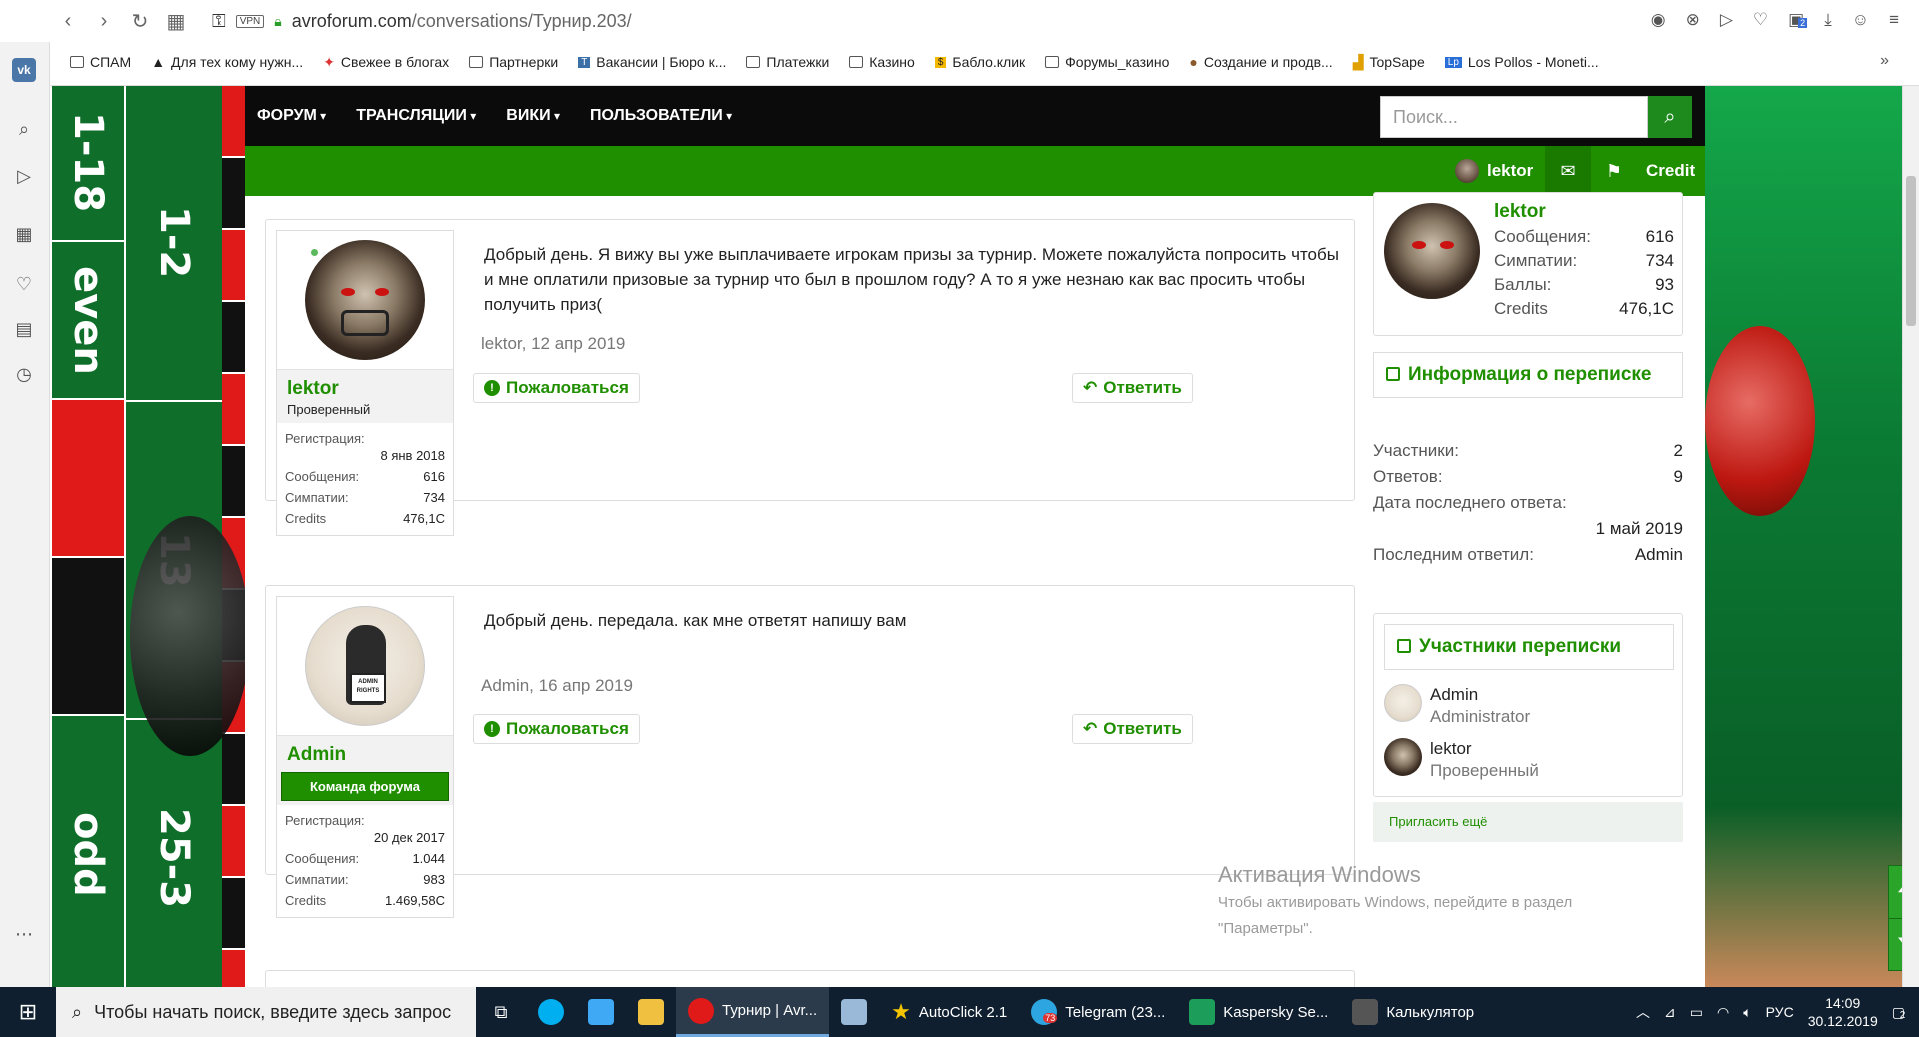 The image size is (1919, 1037). I want to click on clock: 14:09 30.12.2019, so click(1843, 1012).